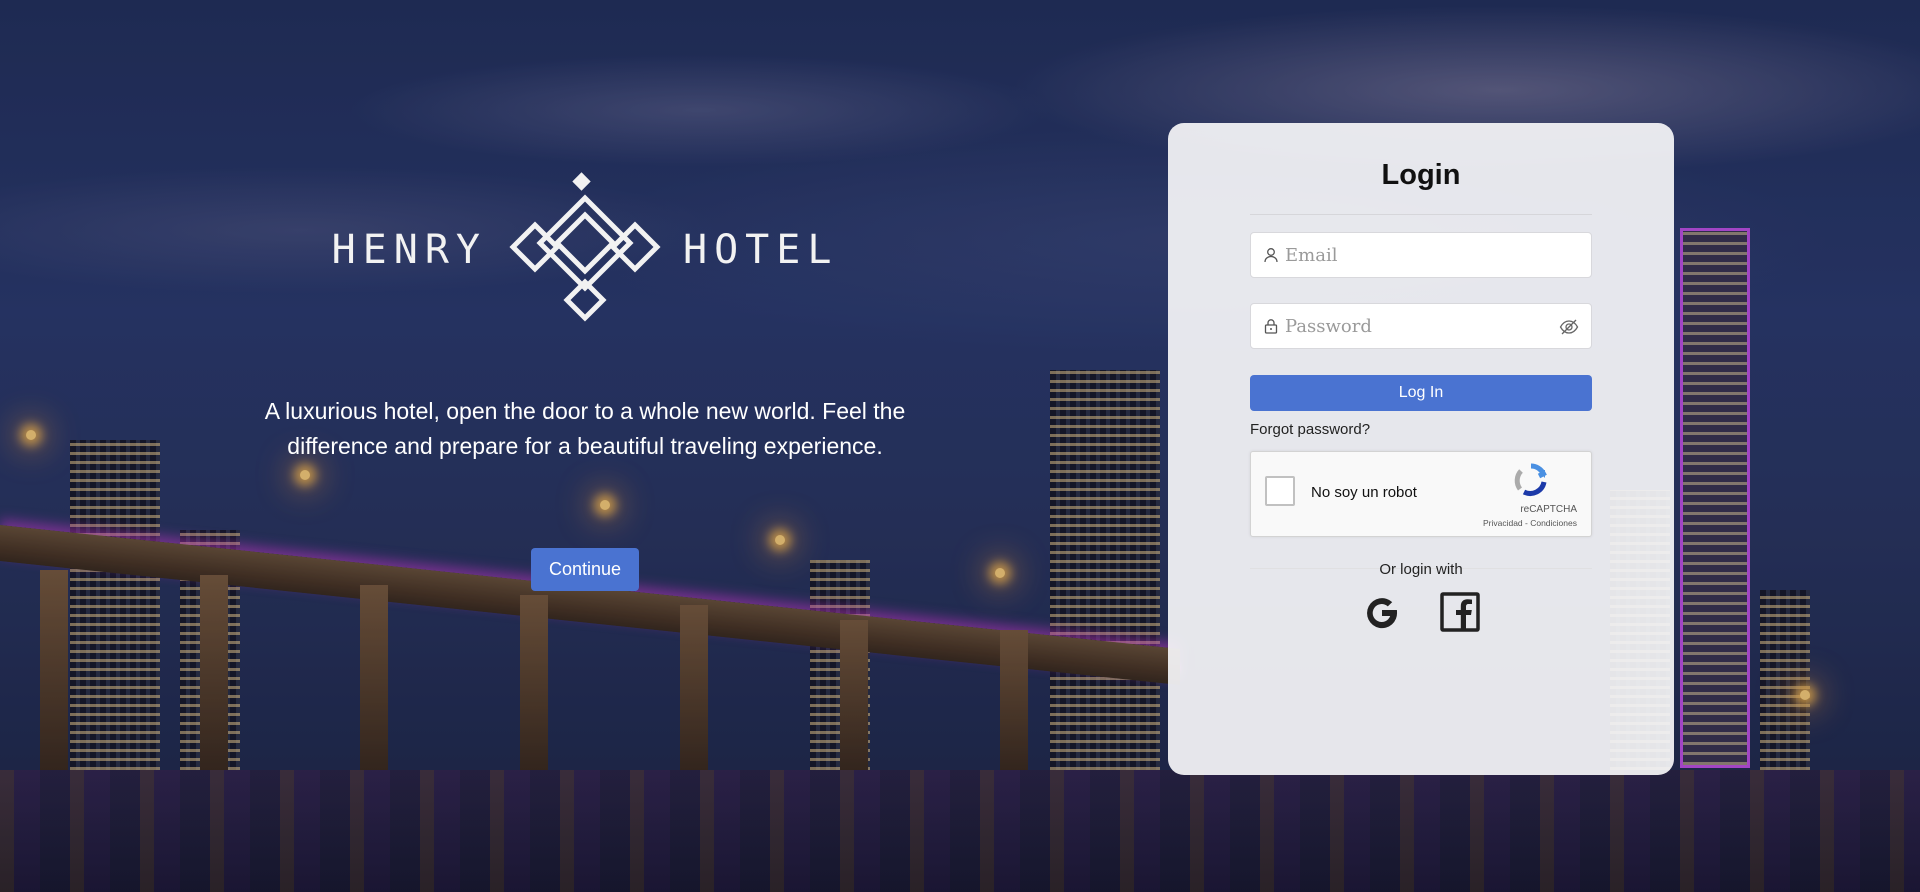 This screenshot has width=1920, height=892. Describe the element at coordinates (1530, 523) in the screenshot. I see `recaptcha-privacy-links: Privacidad - Condiciones` at that location.